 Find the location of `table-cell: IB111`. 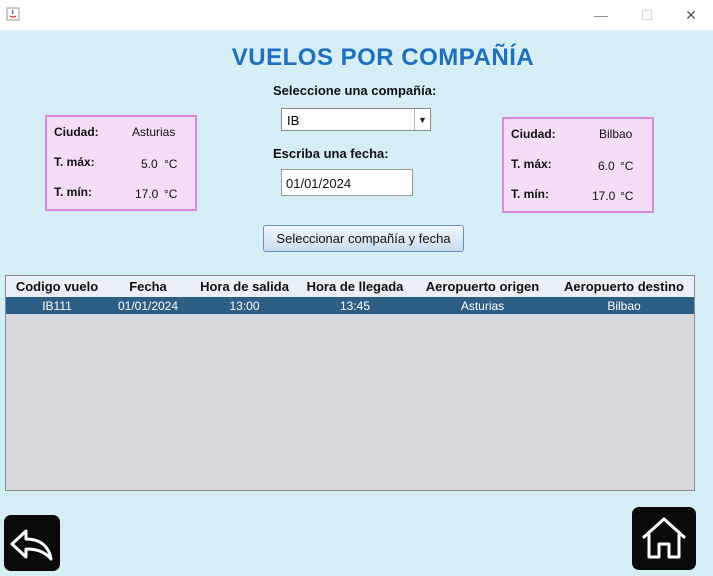

table-cell: IB111 is located at coordinates (57, 306).